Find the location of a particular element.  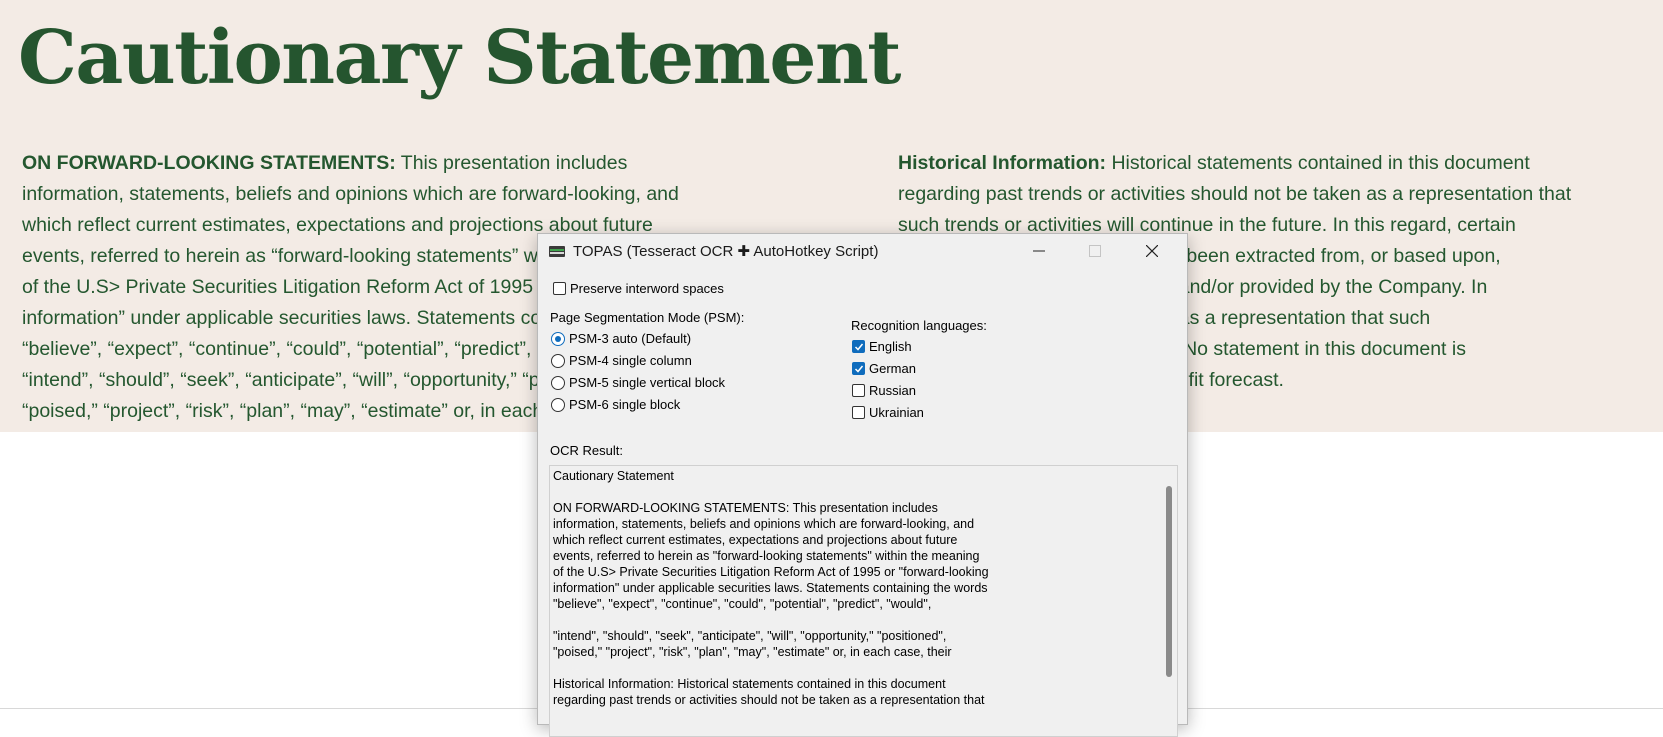

psm-6-label: PSM-6 single block is located at coordinates (624, 404).